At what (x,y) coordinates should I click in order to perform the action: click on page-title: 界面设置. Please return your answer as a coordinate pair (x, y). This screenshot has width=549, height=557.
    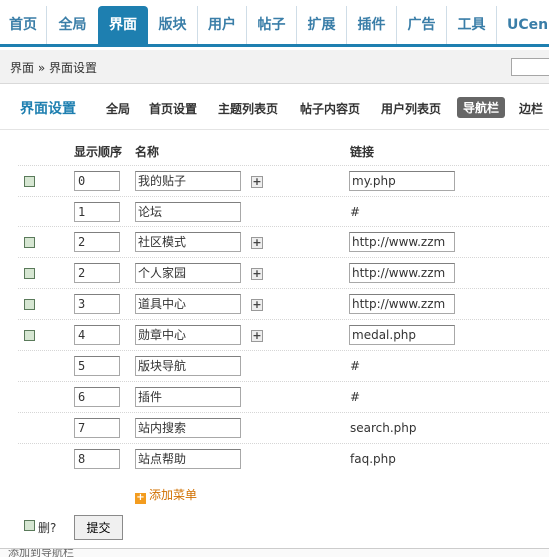
    Looking at the image, I should click on (48, 109).